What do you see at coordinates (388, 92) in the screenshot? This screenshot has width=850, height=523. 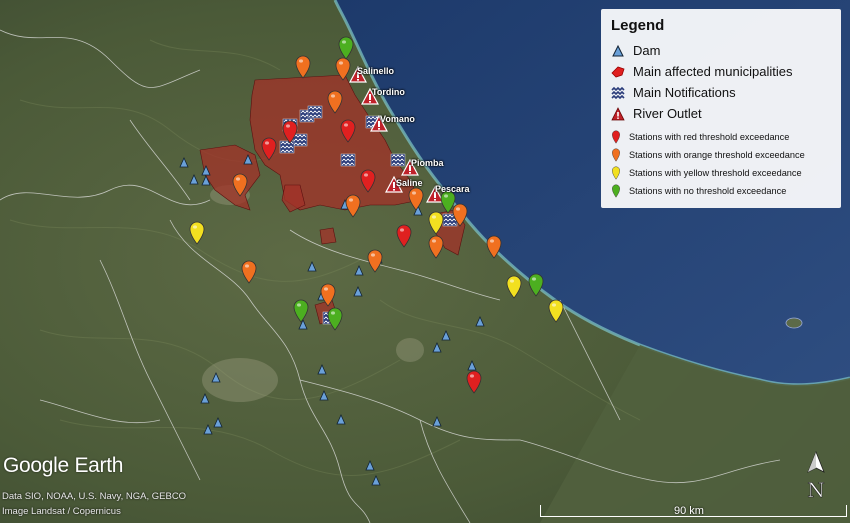 I see `river-label-tordino: Tordino` at bounding box center [388, 92].